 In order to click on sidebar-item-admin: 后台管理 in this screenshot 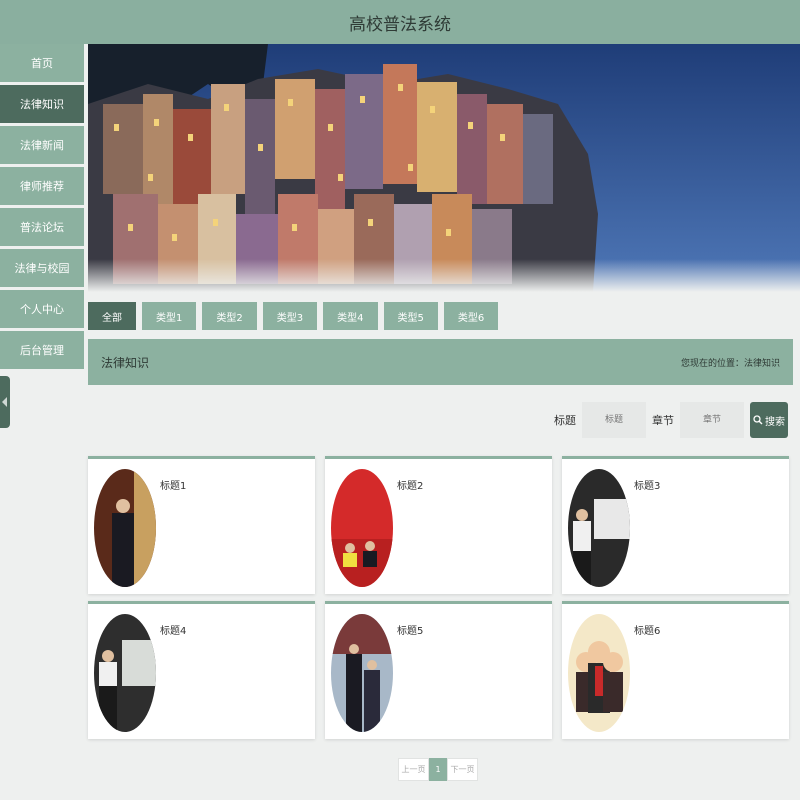, I will do `click(42, 350)`.